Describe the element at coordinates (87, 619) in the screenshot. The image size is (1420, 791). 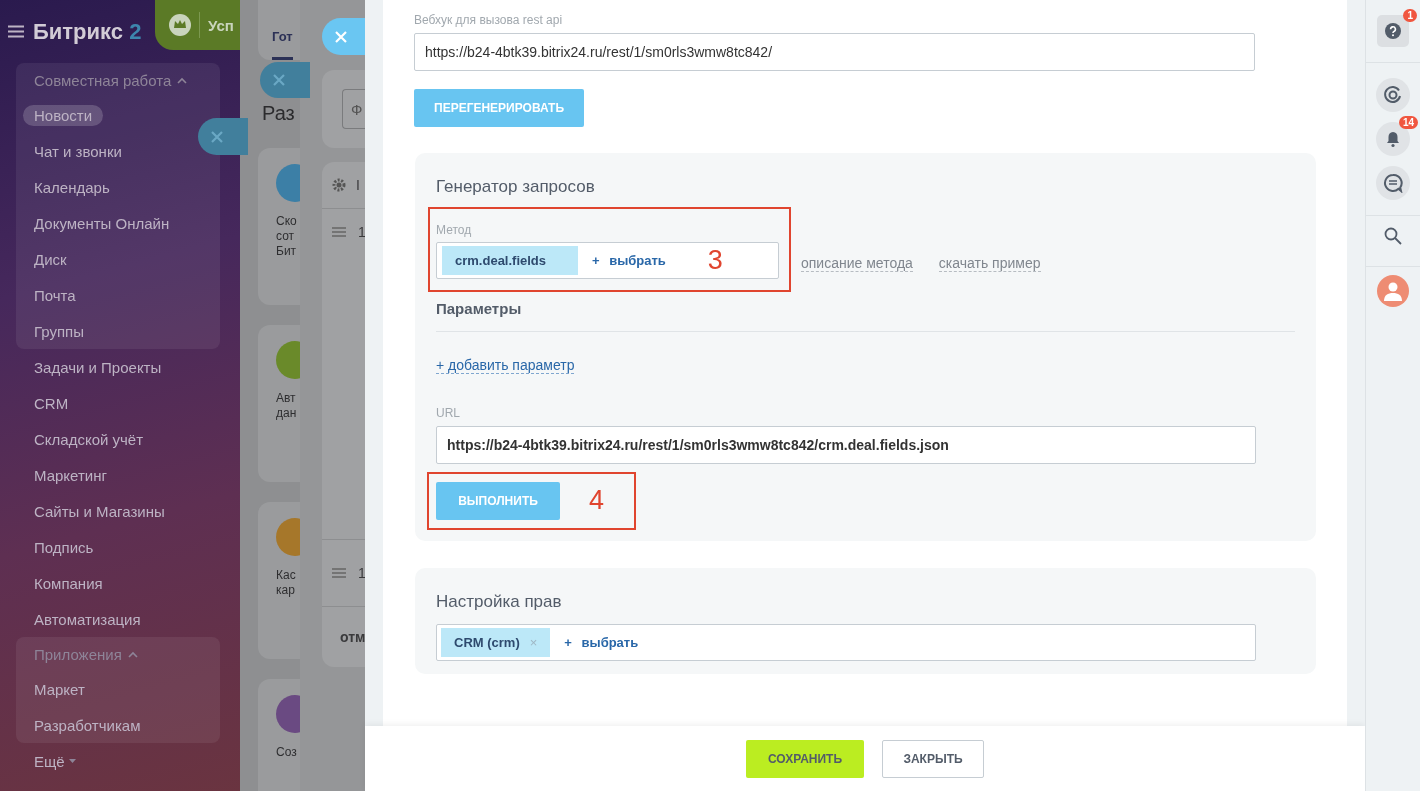
I see `sidebar-item: Автоматизация` at that location.